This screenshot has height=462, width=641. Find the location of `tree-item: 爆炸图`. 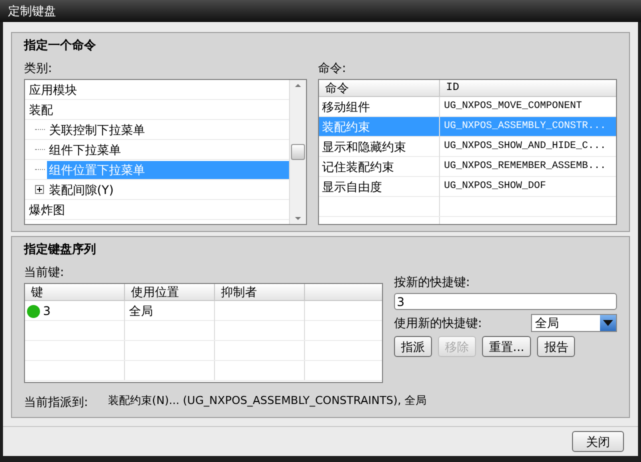

tree-item: 爆炸图 is located at coordinates (47, 209).